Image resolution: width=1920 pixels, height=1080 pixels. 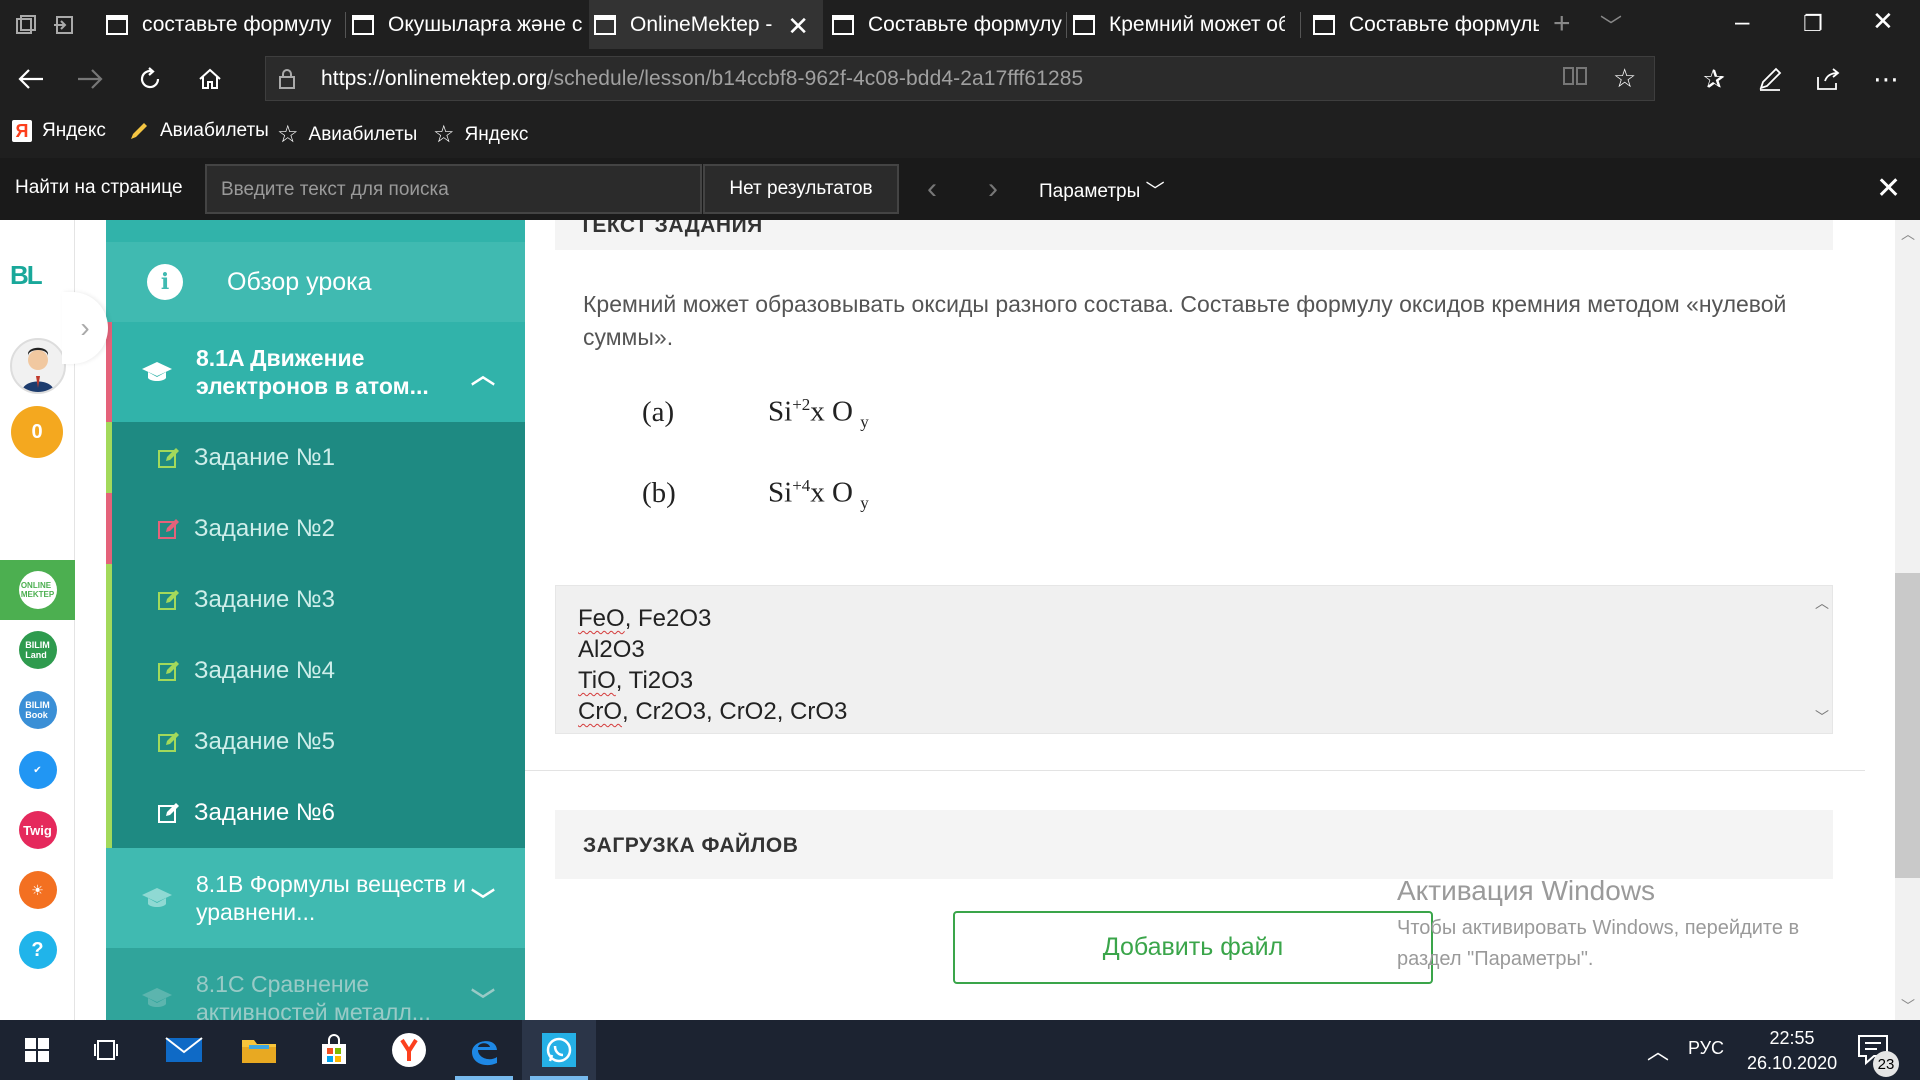 I want to click on rail-app-twig: Twig, so click(x=37, y=830).